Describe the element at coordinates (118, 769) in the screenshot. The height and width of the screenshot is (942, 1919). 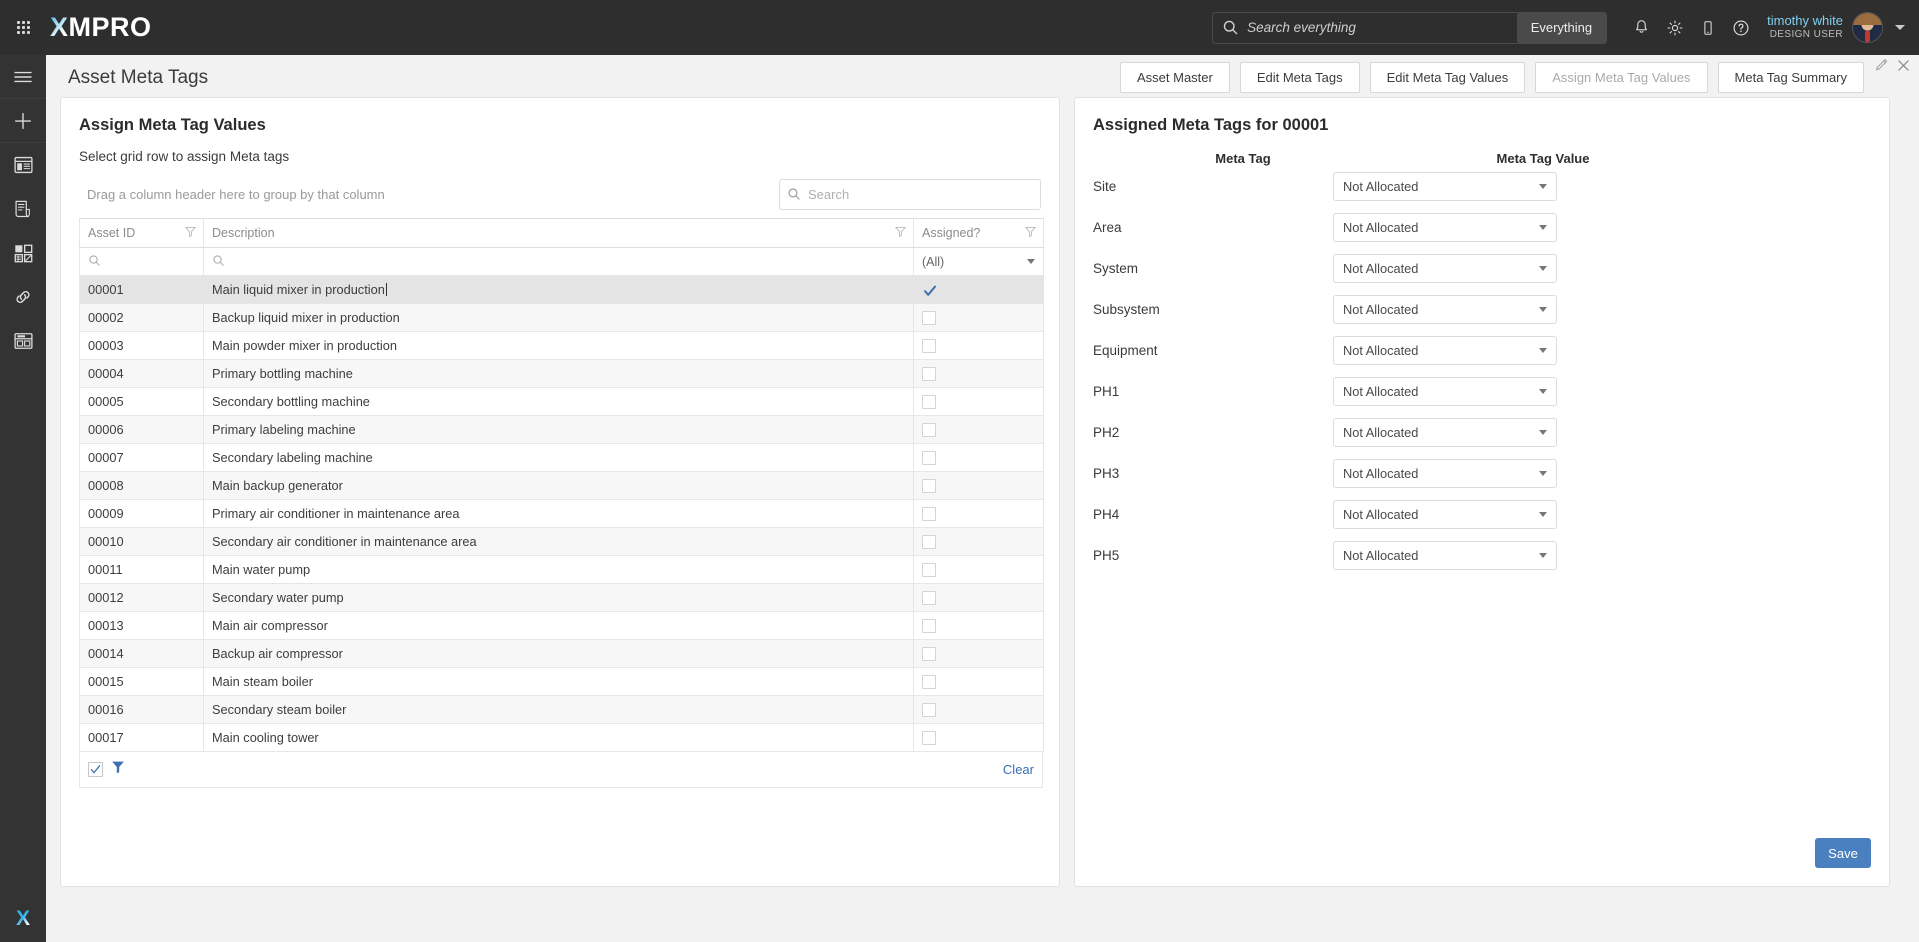
I see `funnel-icon` at that location.